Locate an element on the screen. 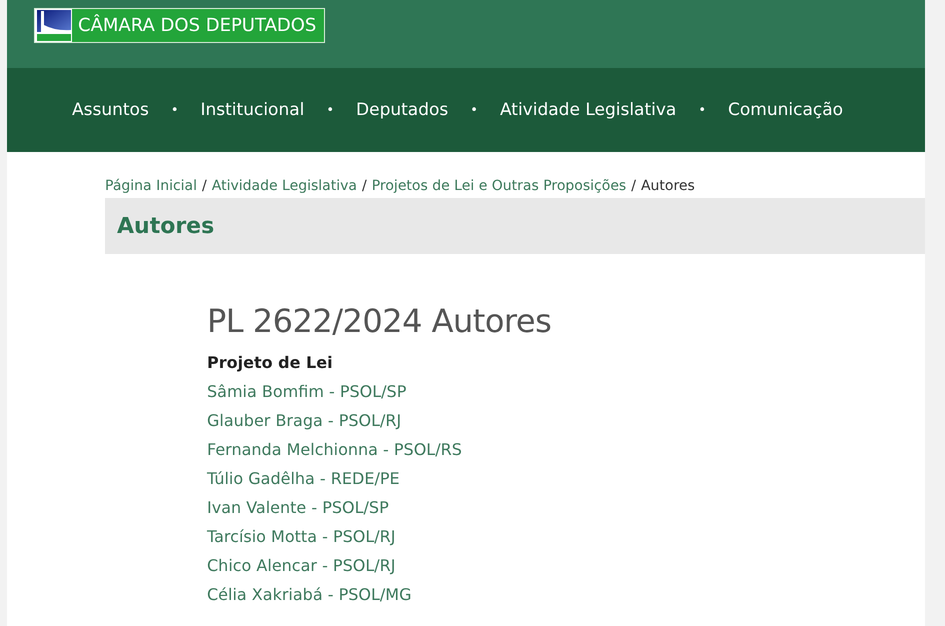 Image resolution: width=945 pixels, height=626 pixels. nav-link: Assuntos is located at coordinates (110, 110).